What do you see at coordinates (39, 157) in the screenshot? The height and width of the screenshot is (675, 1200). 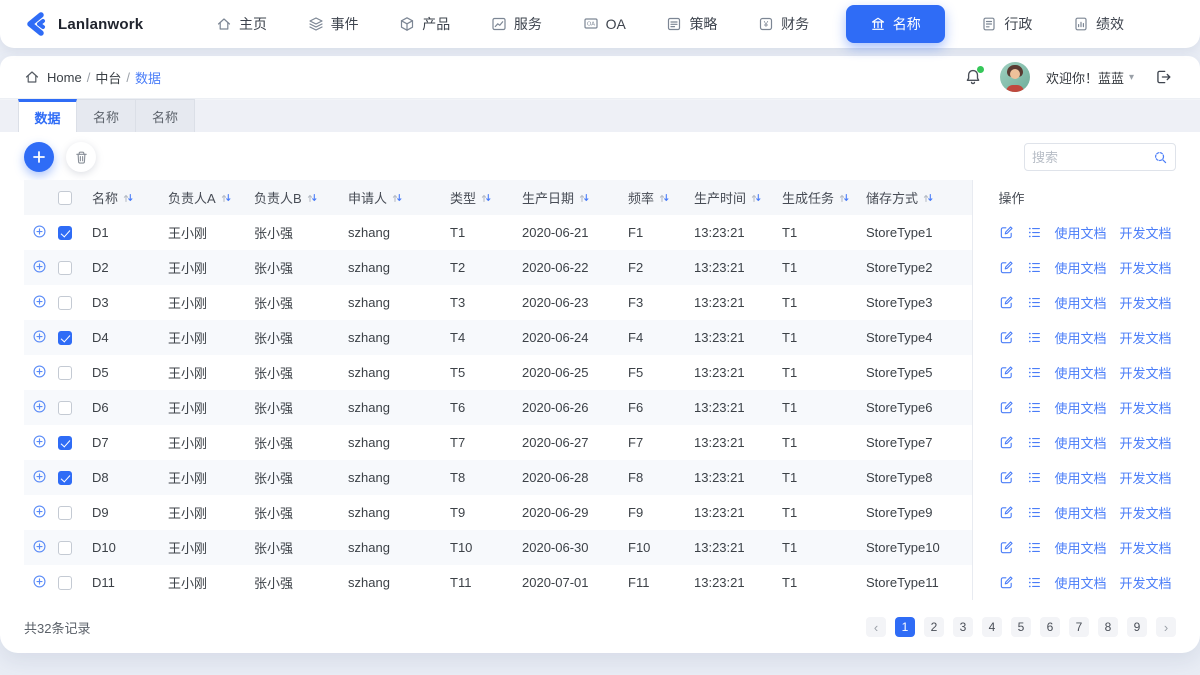 I see `add-button` at bounding box center [39, 157].